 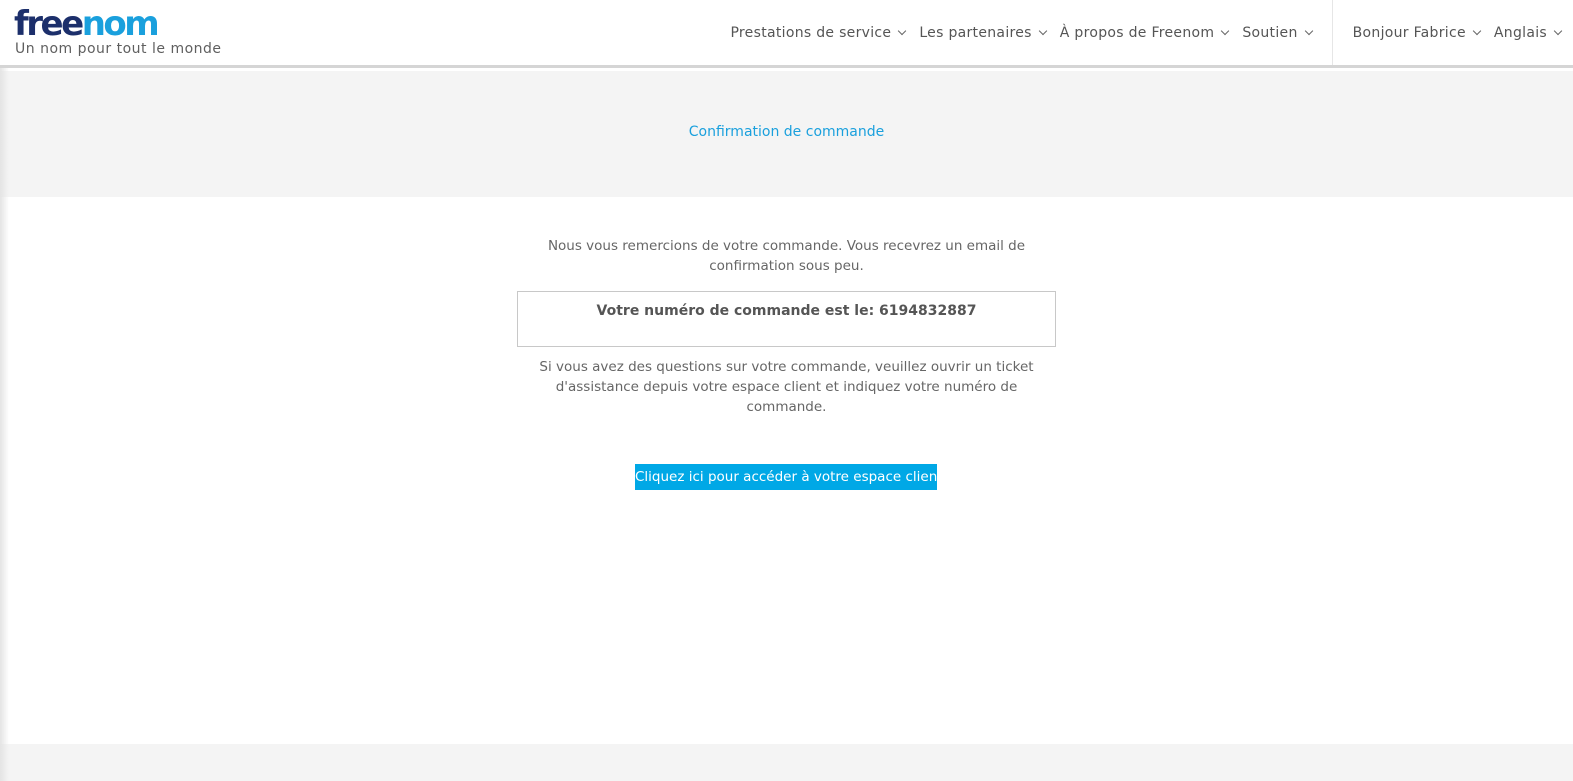 What do you see at coordinates (4, 424) in the screenshot?
I see `left-edge-shadow` at bounding box center [4, 424].